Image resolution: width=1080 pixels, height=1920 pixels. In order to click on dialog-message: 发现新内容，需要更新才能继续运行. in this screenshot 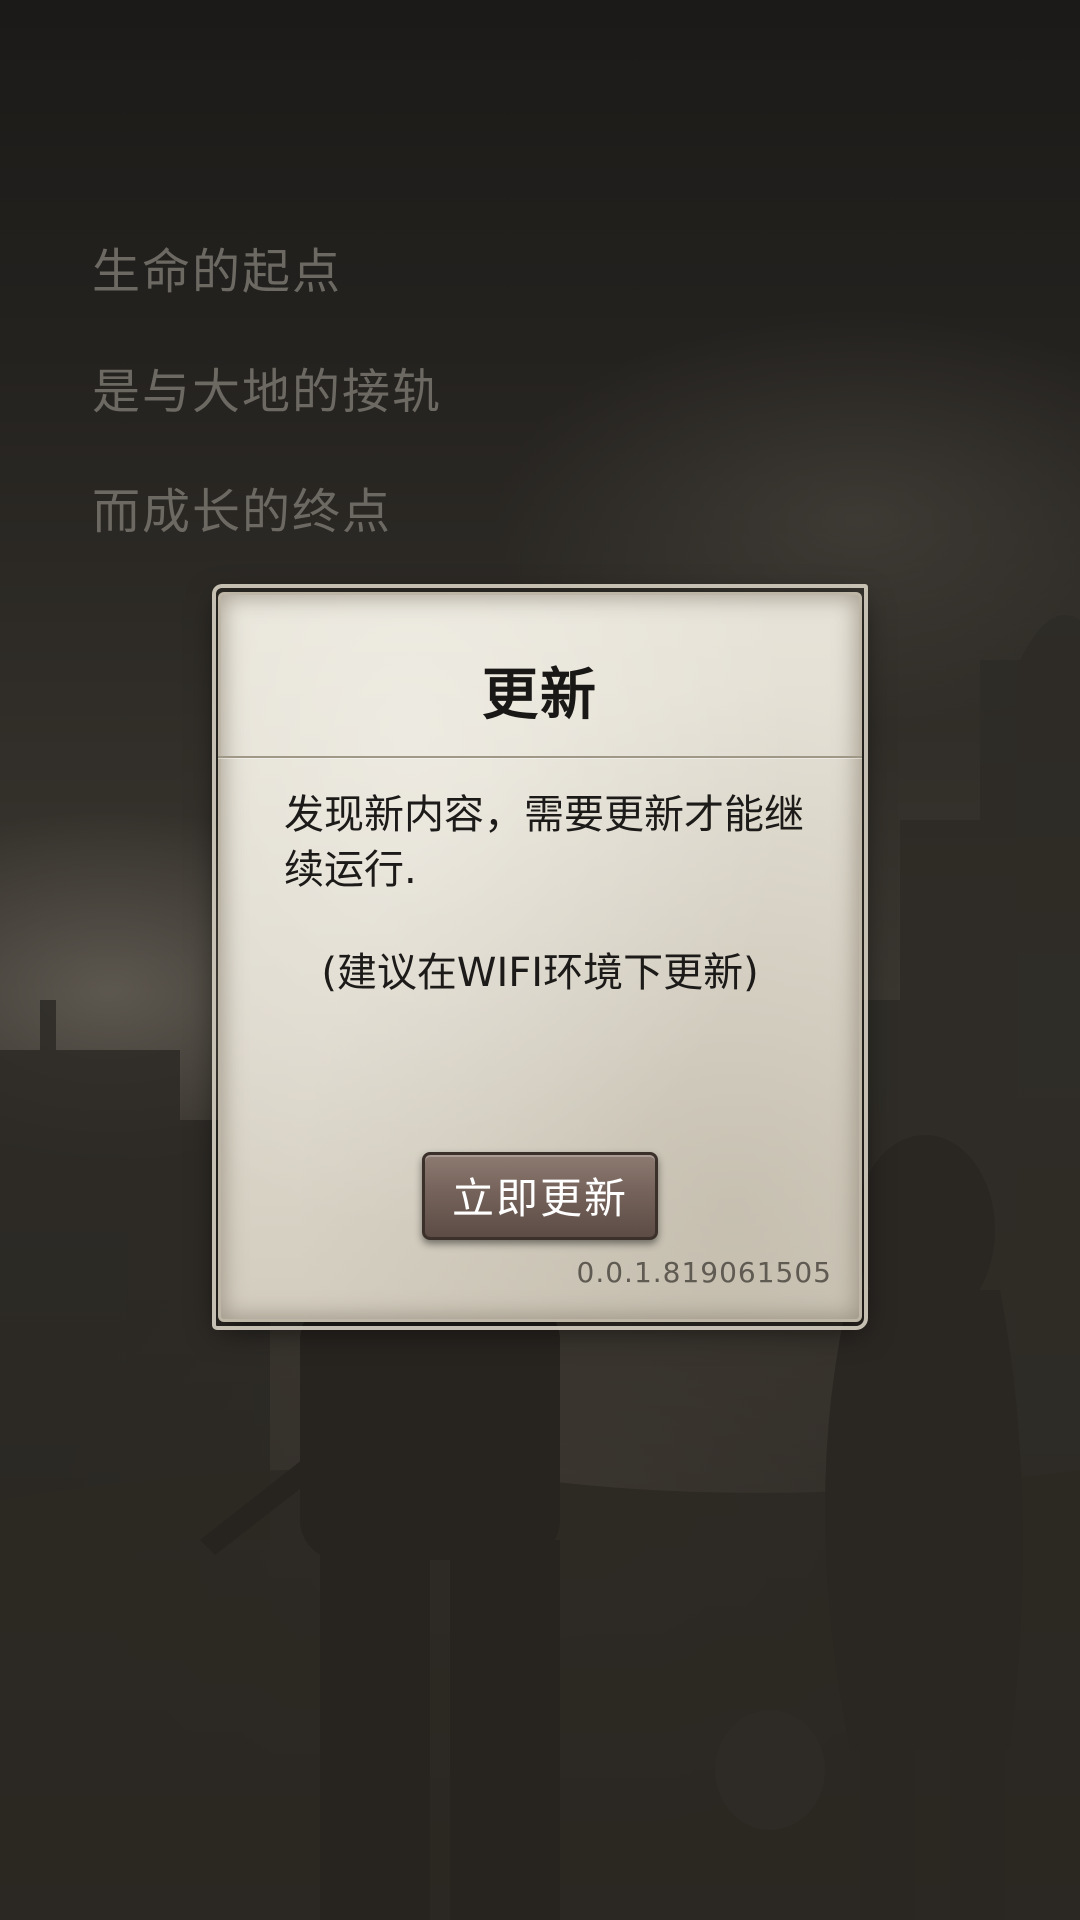, I will do `click(544, 842)`.